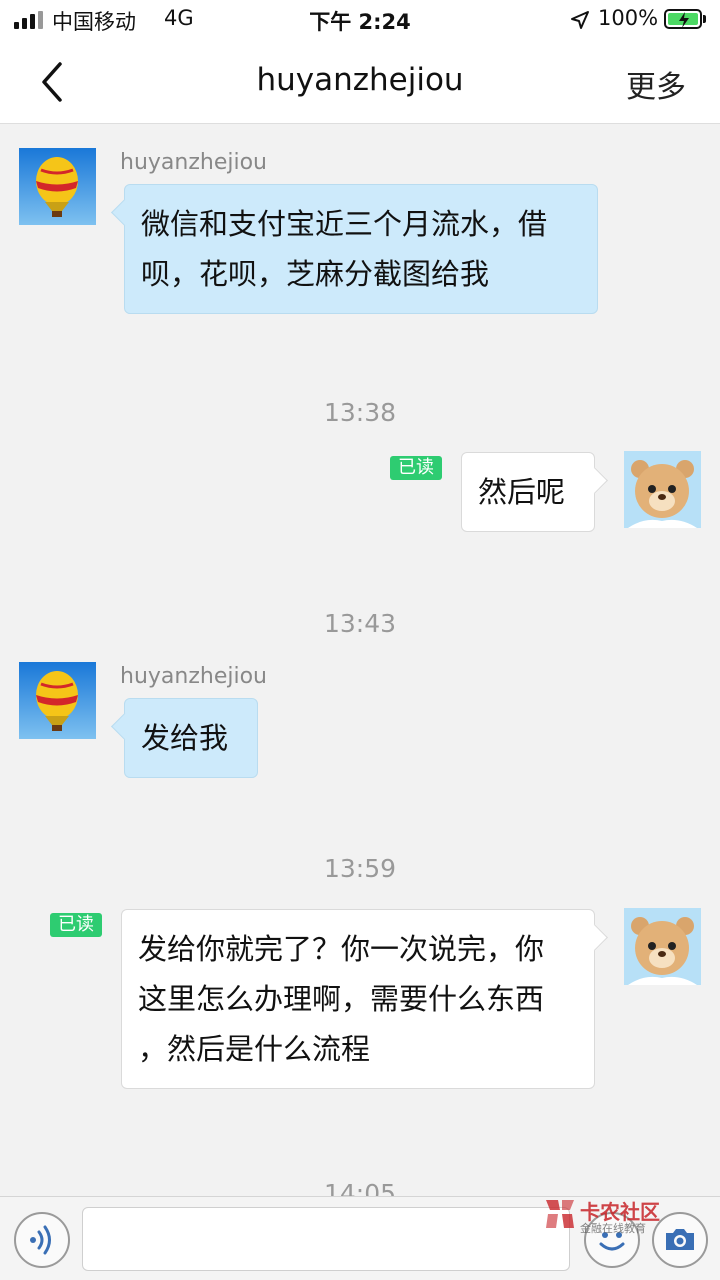 The width and height of the screenshot is (720, 1280). What do you see at coordinates (360, 20) in the screenshot?
I see `status-bar: 中国移动 4G 下午 2:24 100%` at bounding box center [360, 20].